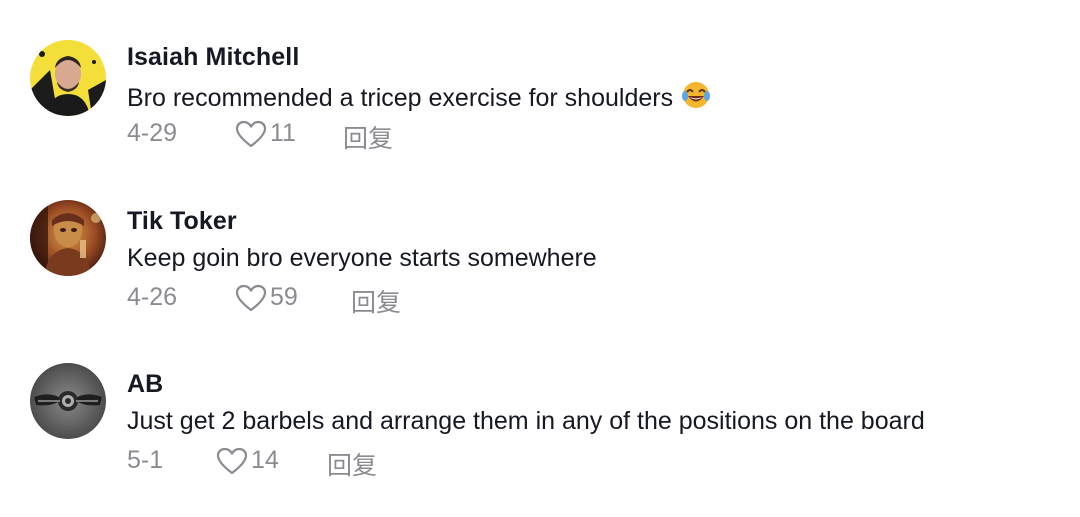  I want to click on like-button: 59, so click(266, 297).